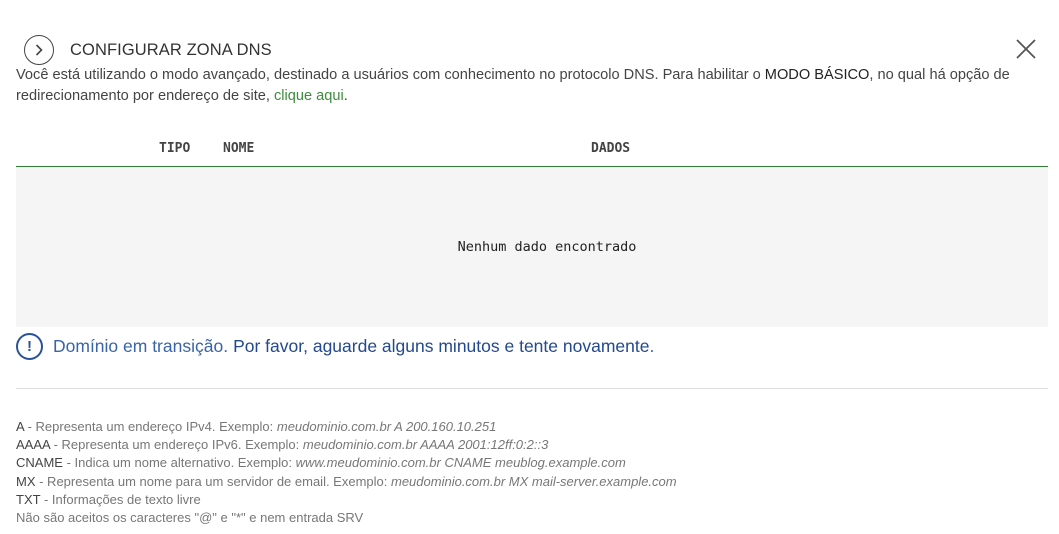 The width and height of the screenshot is (1059, 534). What do you see at coordinates (532, 388) in the screenshot?
I see `divider` at bounding box center [532, 388].